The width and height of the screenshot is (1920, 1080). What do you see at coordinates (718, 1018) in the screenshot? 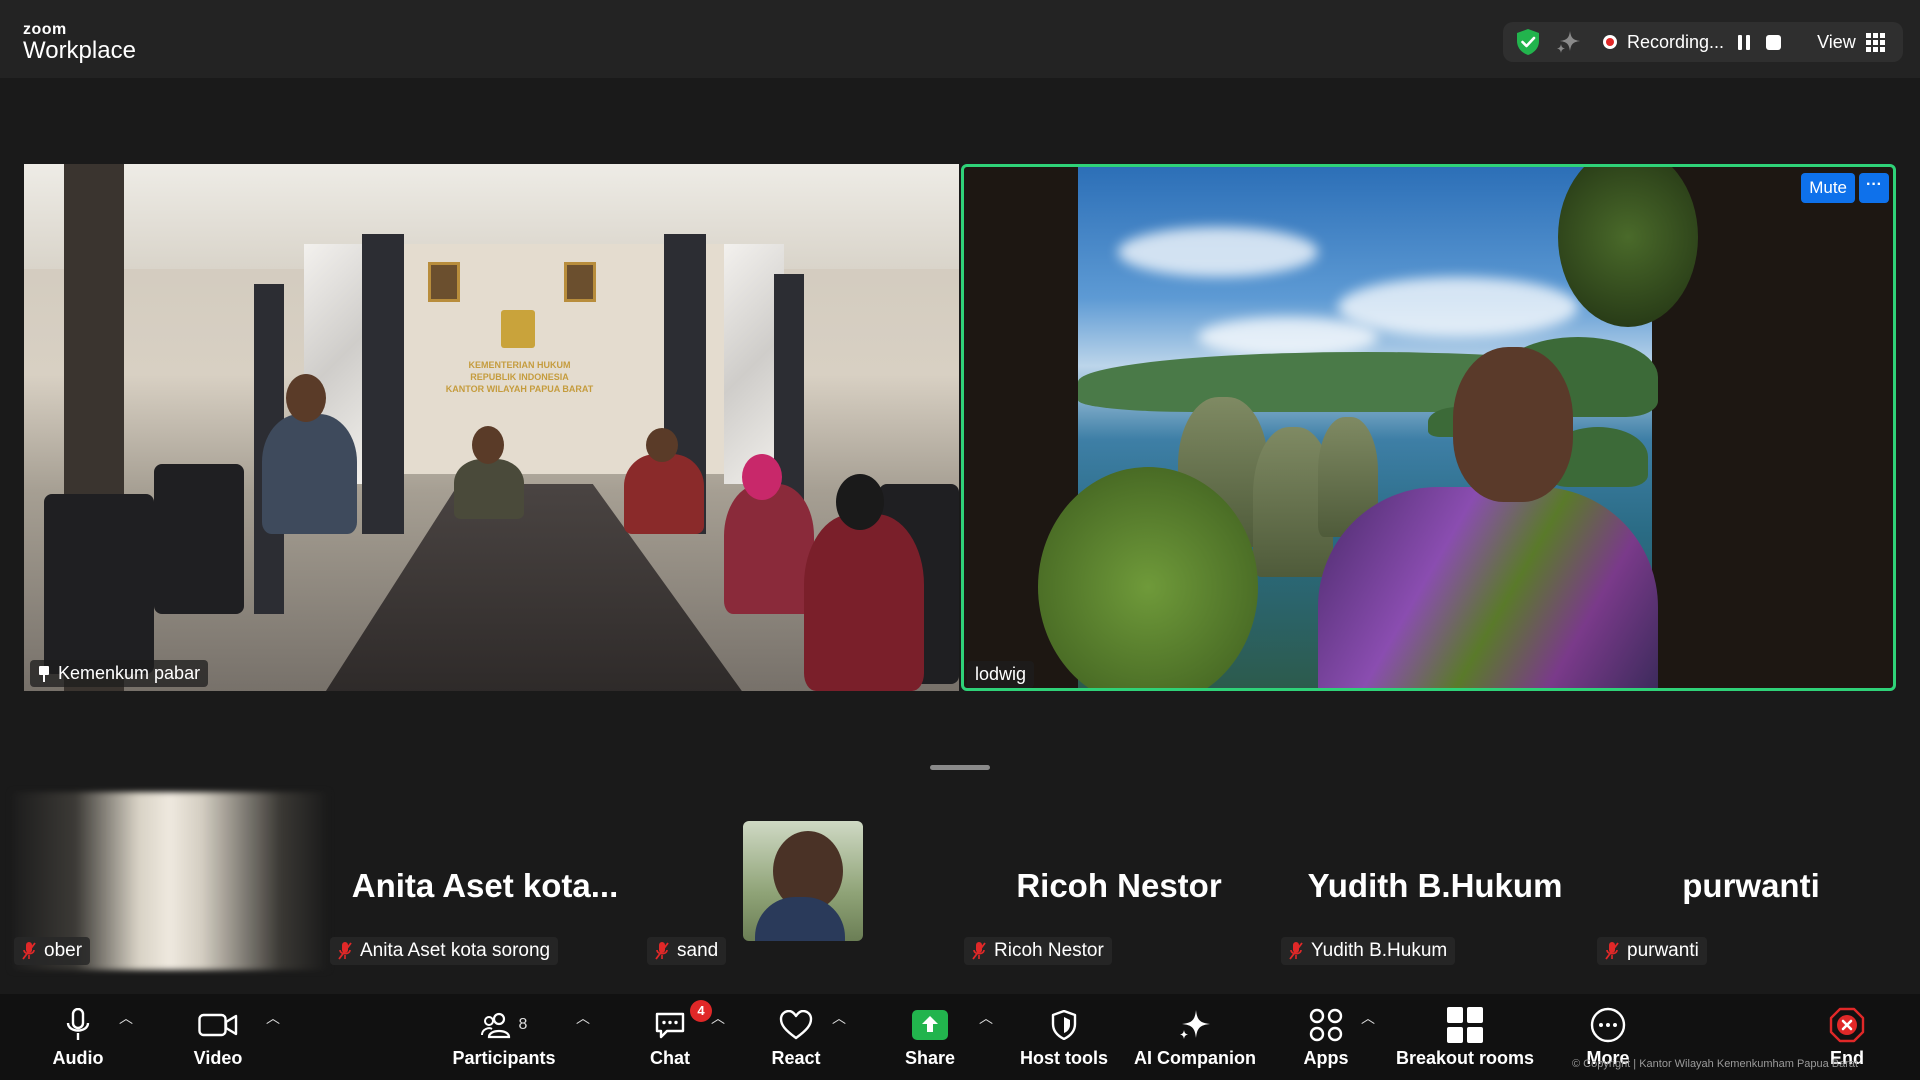
I see `chat-options-caret: ︿` at bounding box center [718, 1018].